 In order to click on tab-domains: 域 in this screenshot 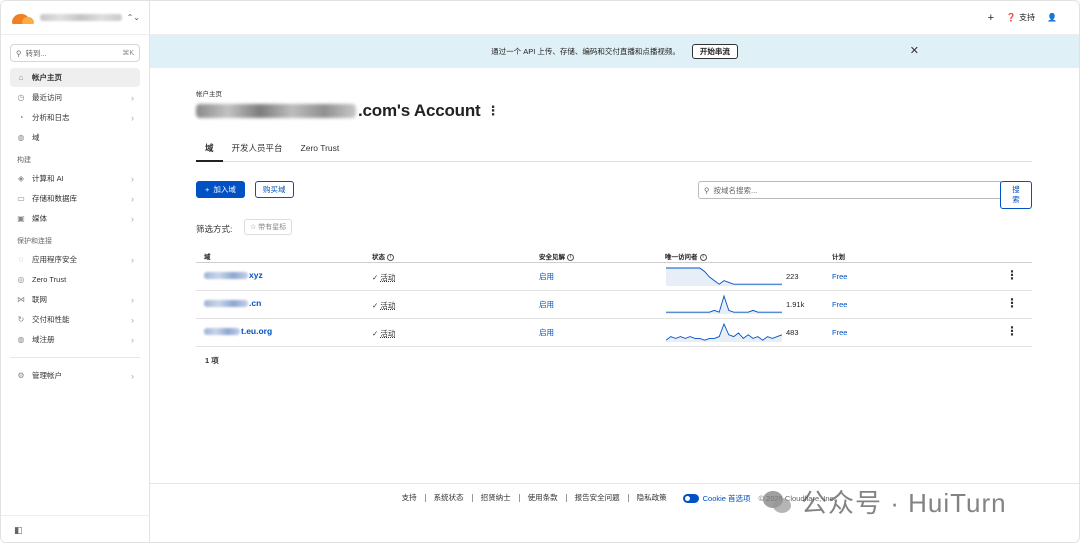, I will do `click(209, 150)`.